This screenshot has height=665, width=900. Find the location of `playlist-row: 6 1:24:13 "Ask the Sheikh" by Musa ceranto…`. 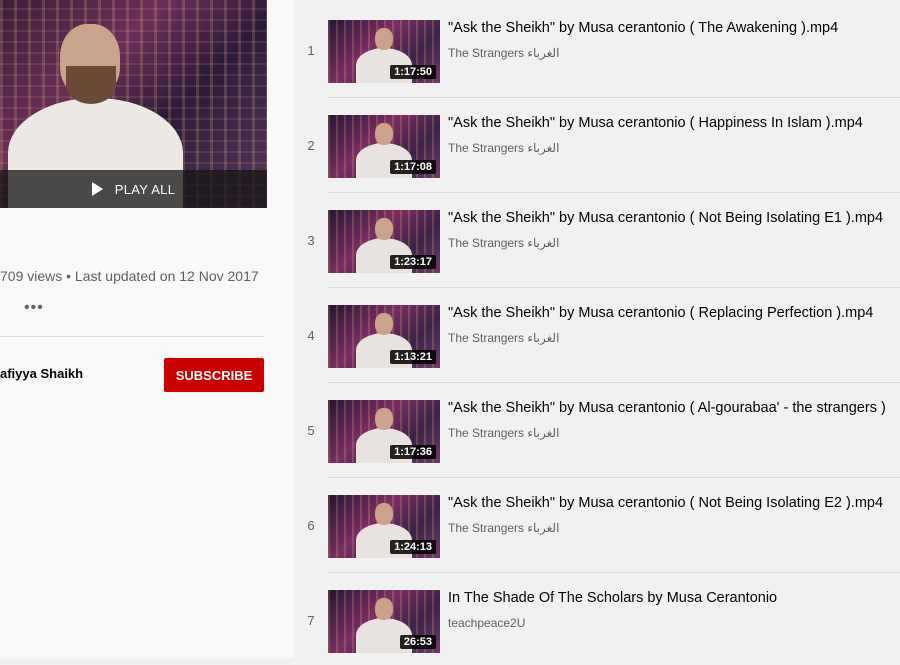

playlist-row: 6 1:24:13 "Ask the Sheikh" by Musa ceranto… is located at coordinates (597, 524).